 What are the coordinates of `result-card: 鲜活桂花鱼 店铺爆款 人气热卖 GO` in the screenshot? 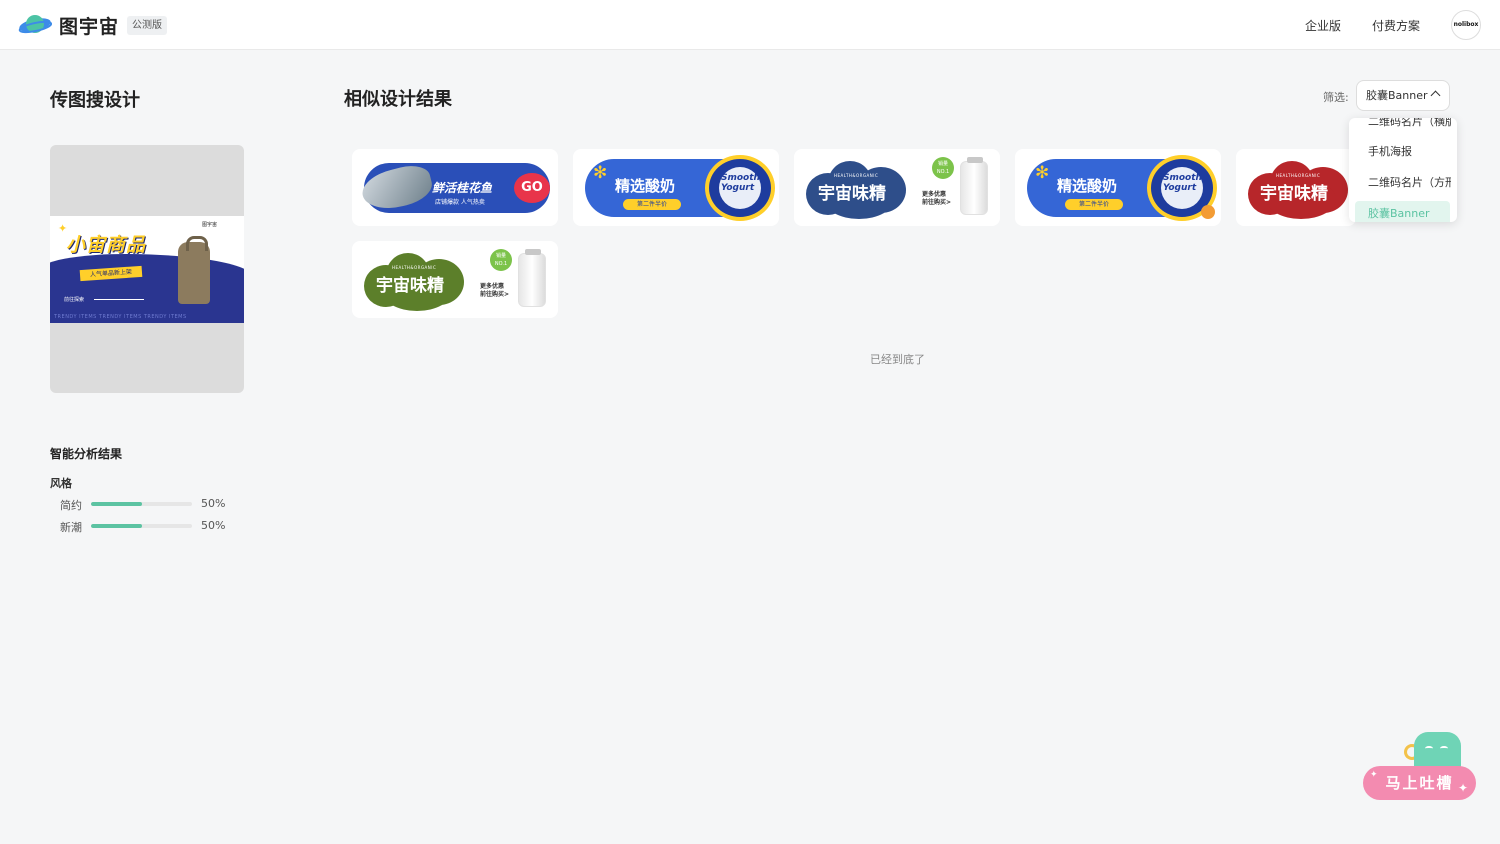 It's located at (455, 187).